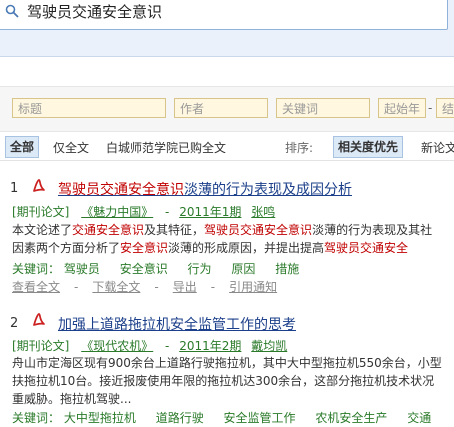 The width and height of the screenshot is (454, 427). Describe the element at coordinates (100, 418) in the screenshot. I see `keyword-link: 大中型拖拉机` at that location.